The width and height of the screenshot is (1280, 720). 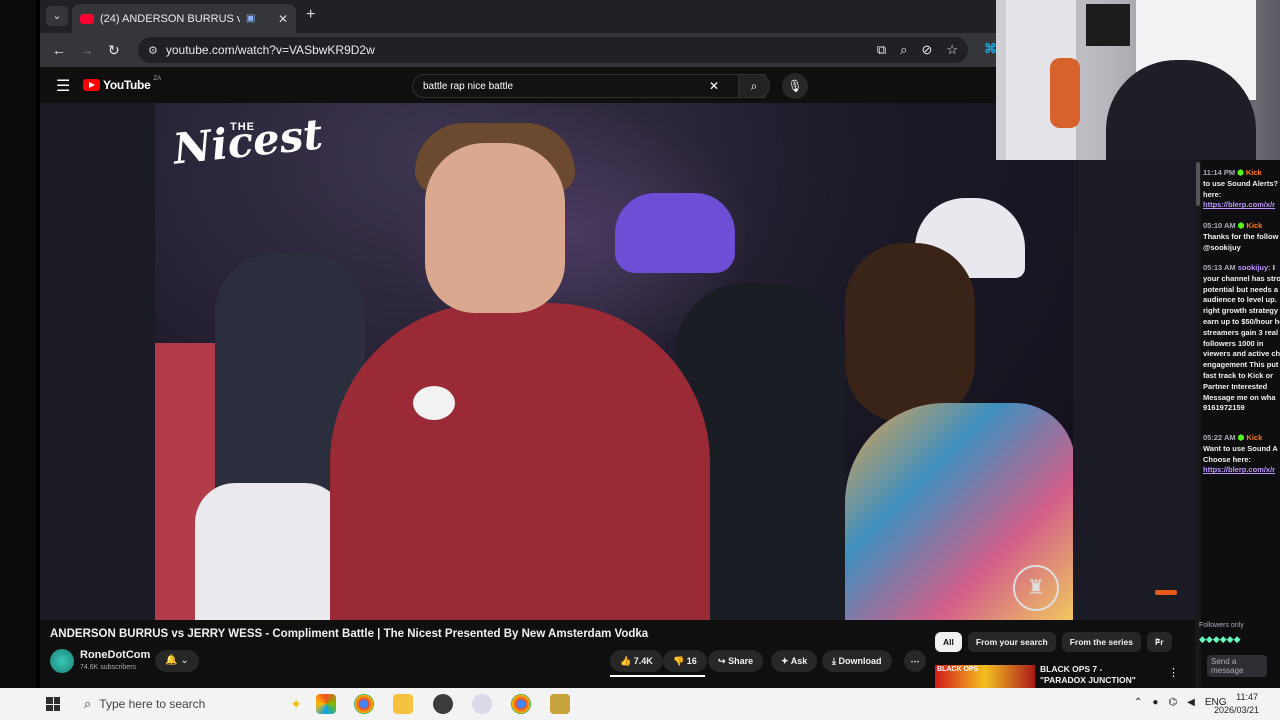 What do you see at coordinates (108, 667) in the screenshot?
I see `subscriber-count: 74.6K subscribers` at bounding box center [108, 667].